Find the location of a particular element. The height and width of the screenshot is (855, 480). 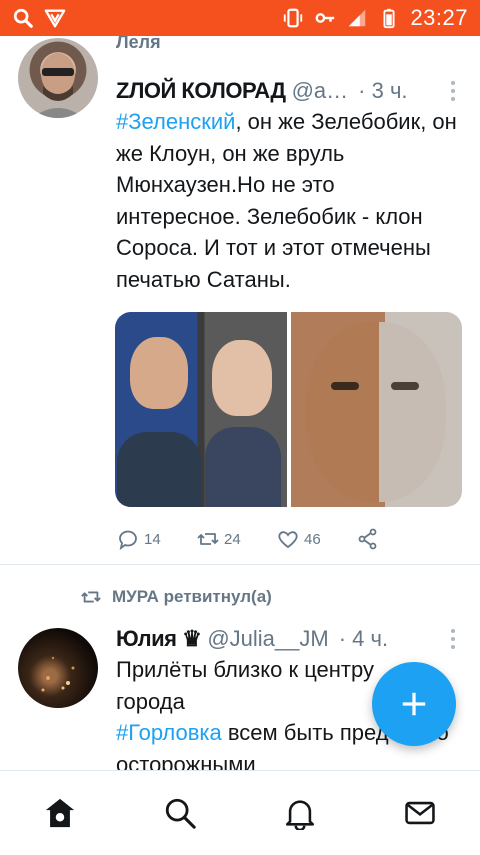

messages-icon is located at coordinates (420, 813).